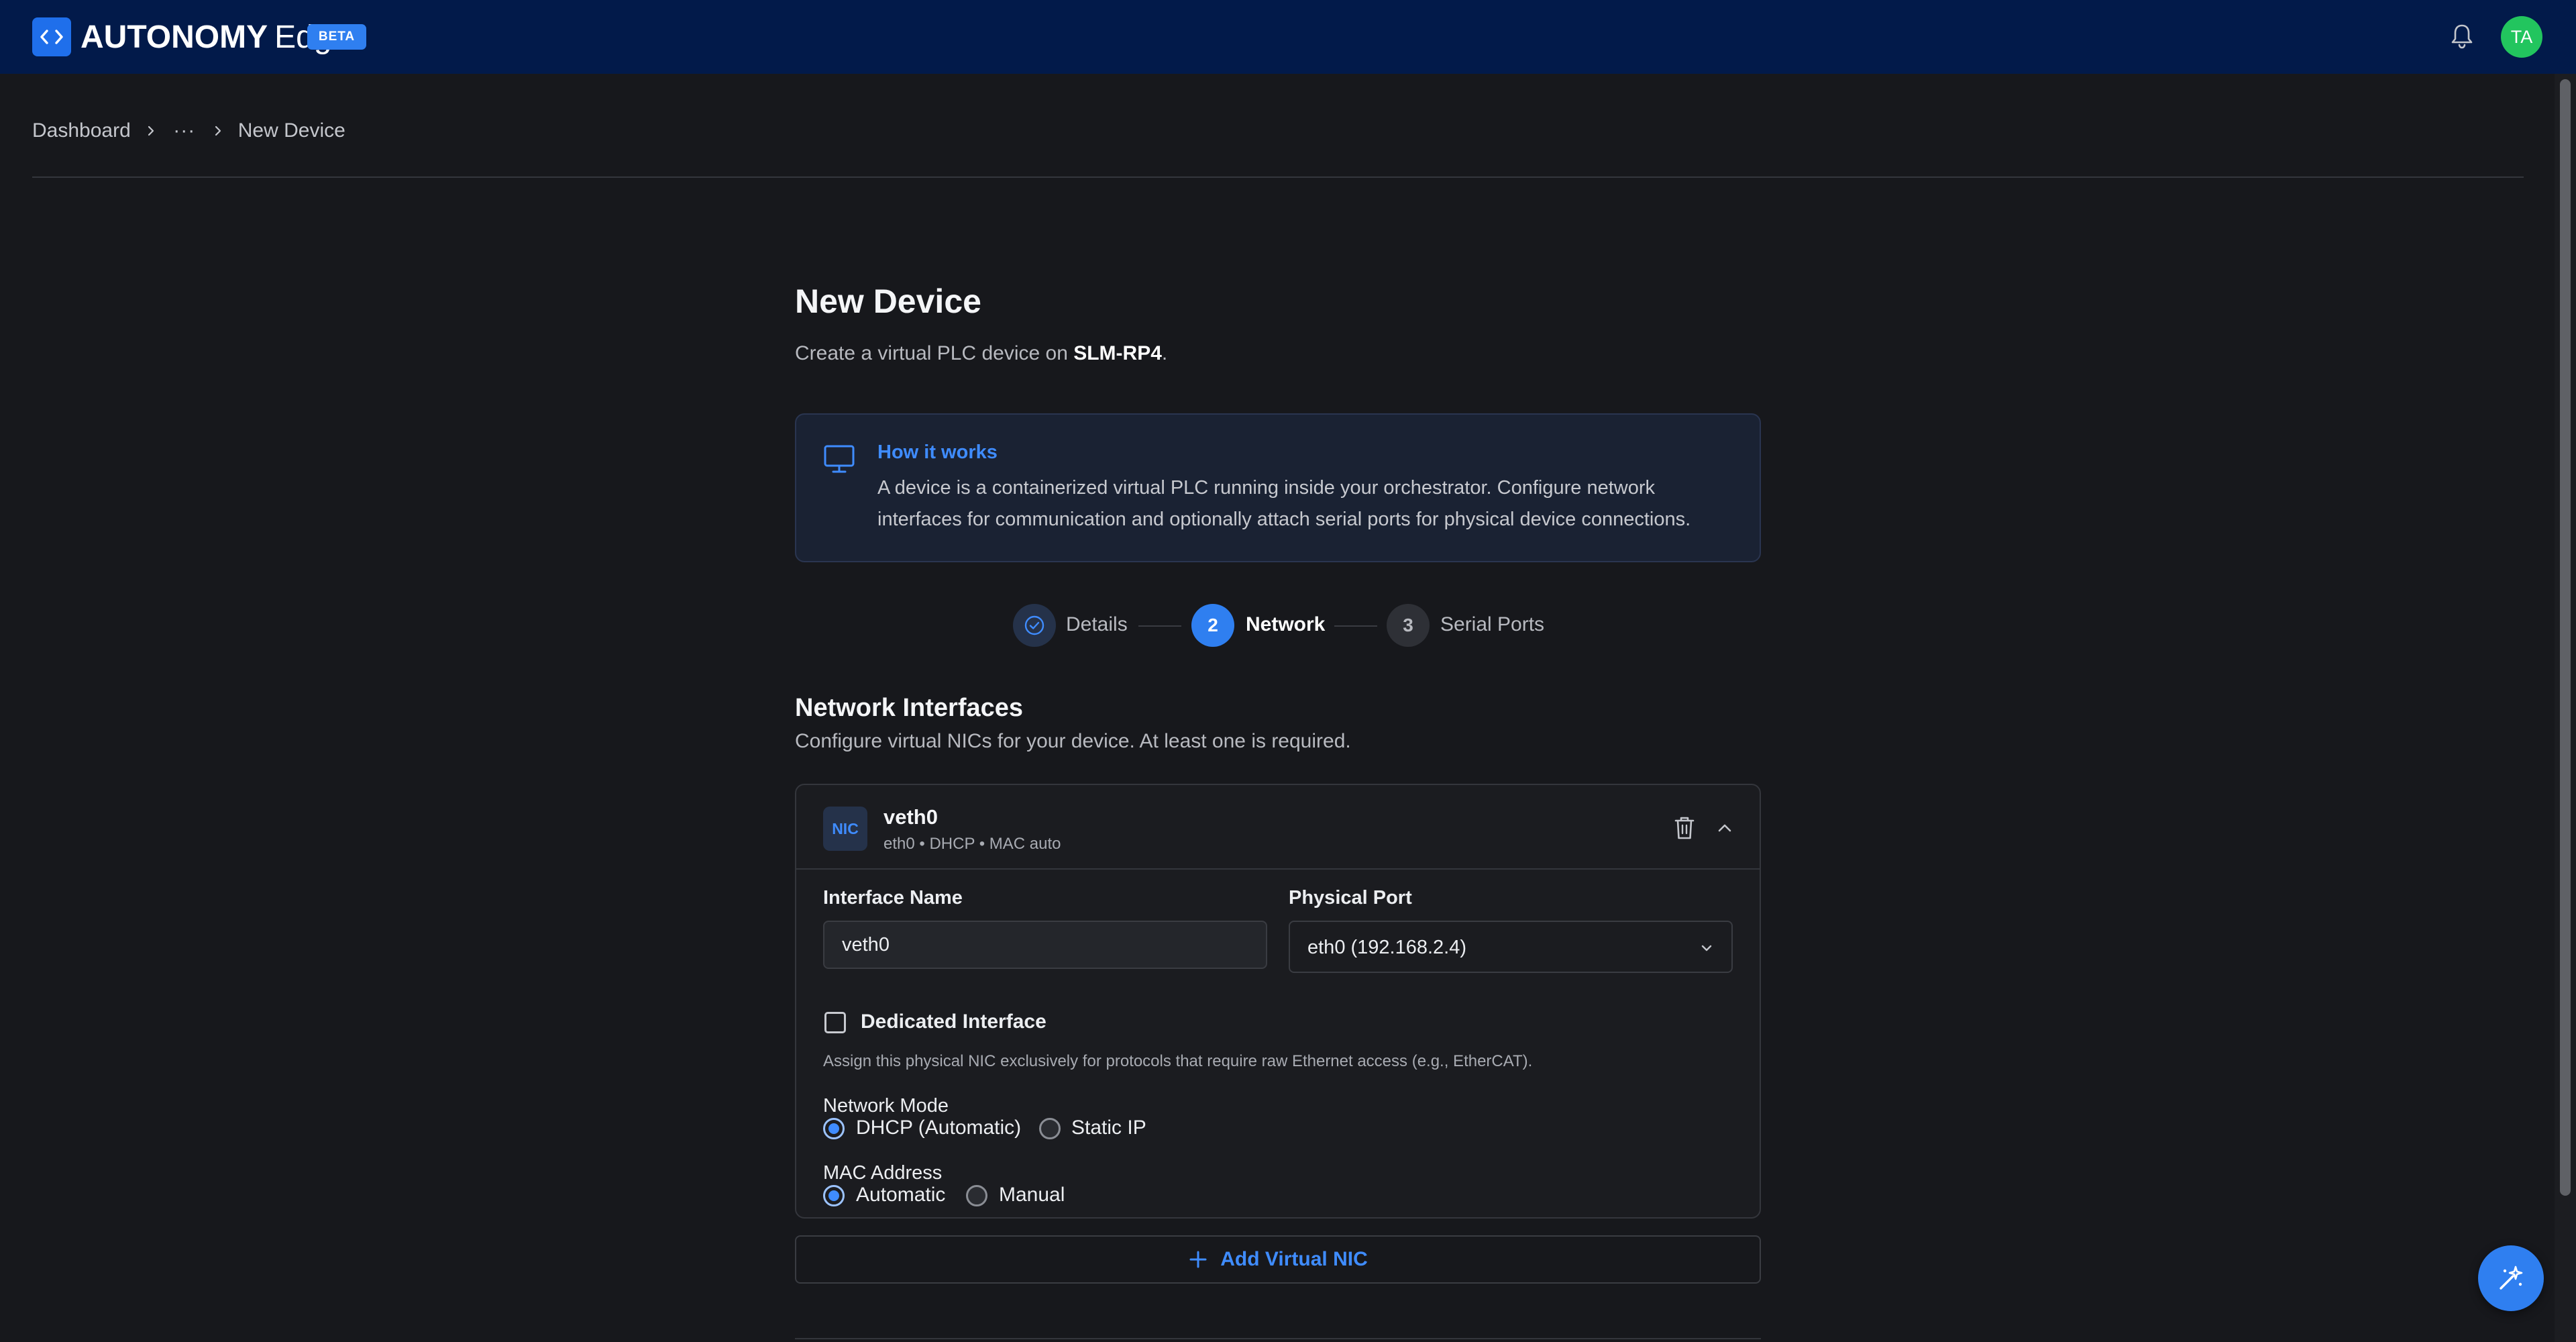  I want to click on interface-name-label: Interface Name, so click(893, 898).